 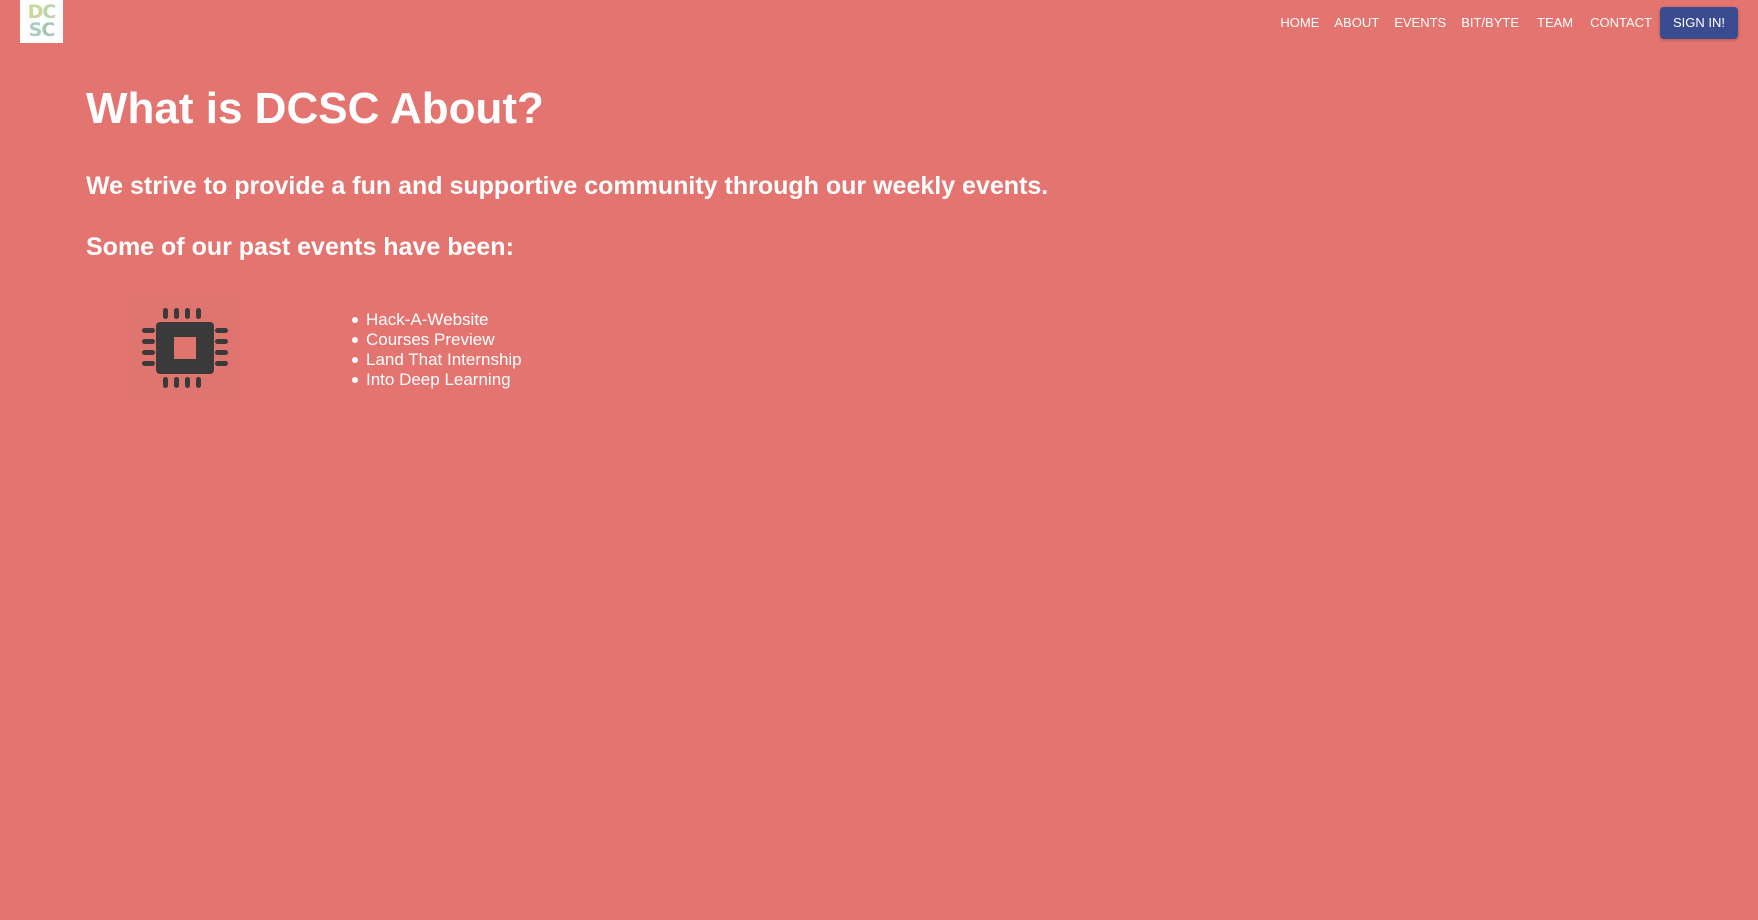 I want to click on page-title: What is DCSC About?, so click(x=315, y=108).